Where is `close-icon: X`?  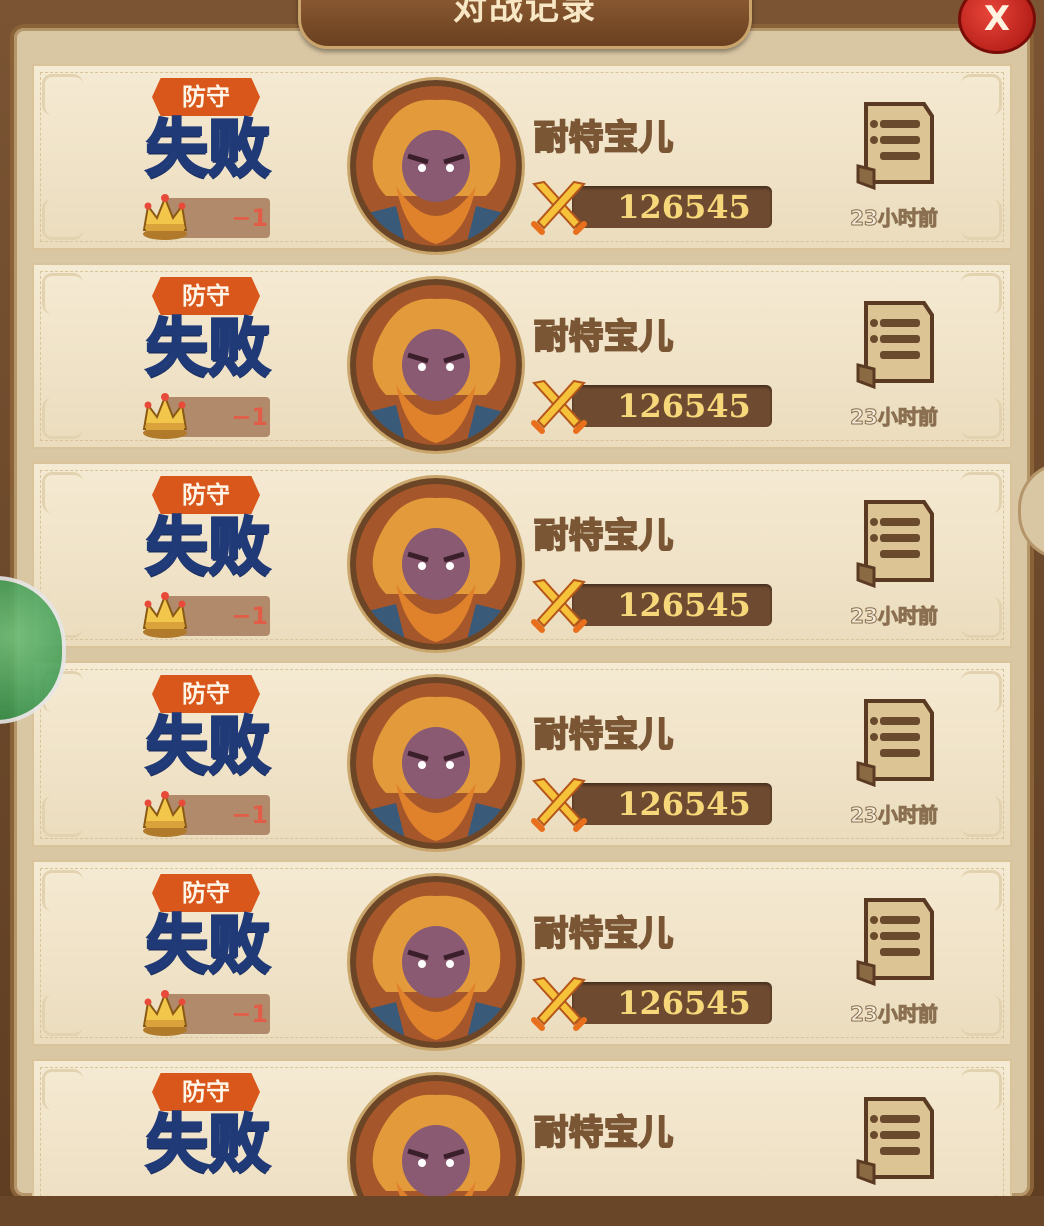
close-icon: X is located at coordinates (997, 19).